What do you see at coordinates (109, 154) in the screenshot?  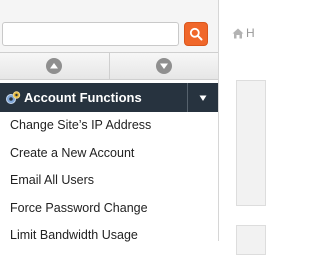 I see `menu-item-create-new-account: Create a New Account` at bounding box center [109, 154].